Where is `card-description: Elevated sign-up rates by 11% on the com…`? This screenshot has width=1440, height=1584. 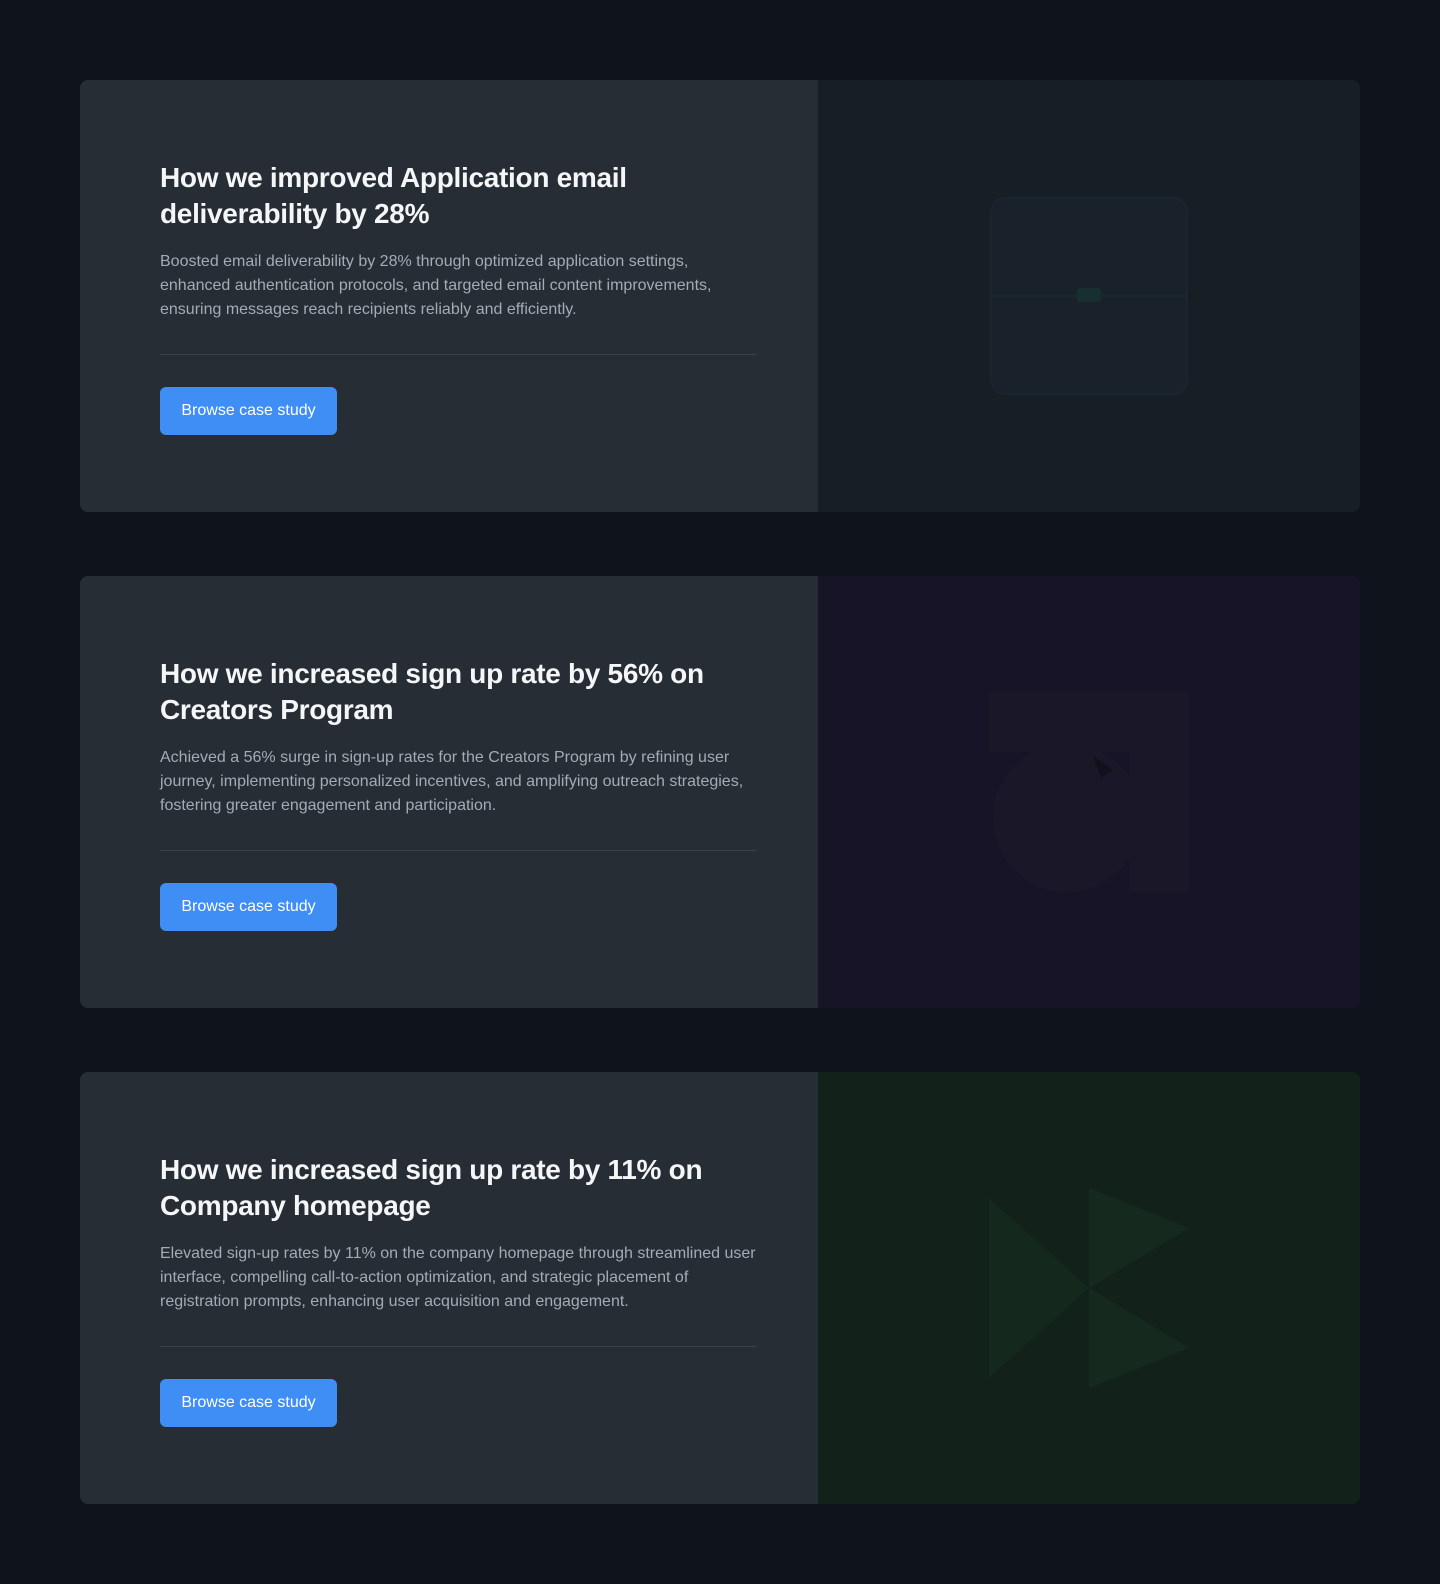
card-description: Elevated sign-up rates by 11% on the com… is located at coordinates (458, 1277).